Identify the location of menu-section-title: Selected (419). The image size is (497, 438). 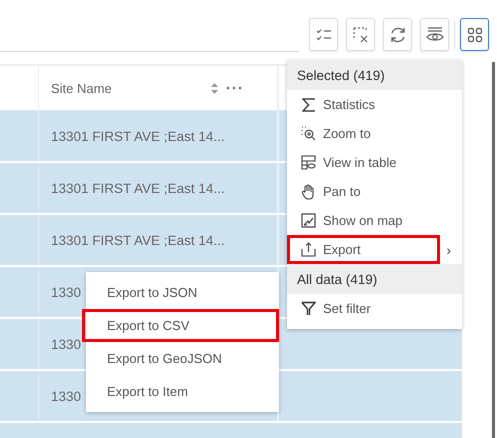
(374, 75).